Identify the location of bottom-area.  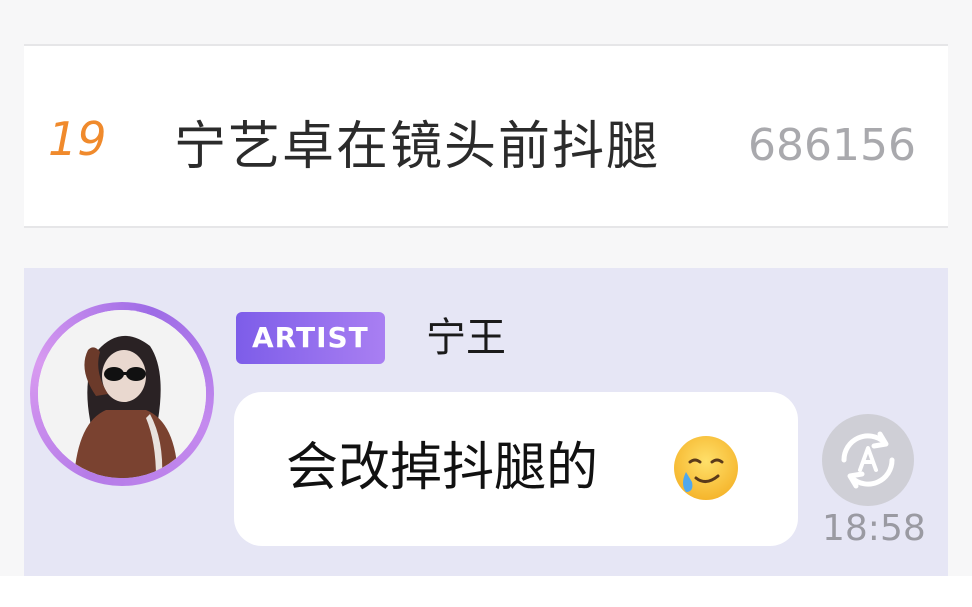
(486, 591).